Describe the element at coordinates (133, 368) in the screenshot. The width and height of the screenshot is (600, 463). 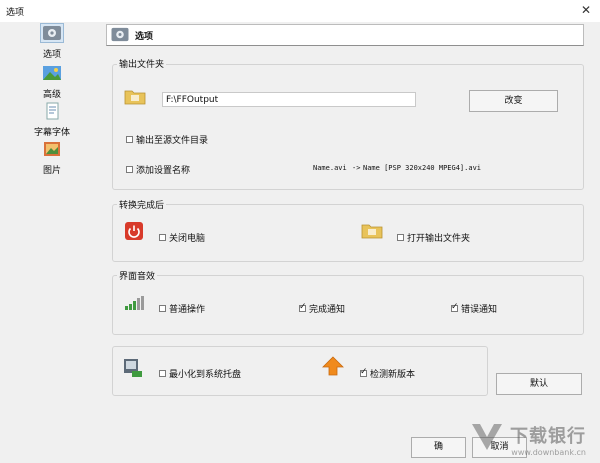
I see `tray-icon` at that location.